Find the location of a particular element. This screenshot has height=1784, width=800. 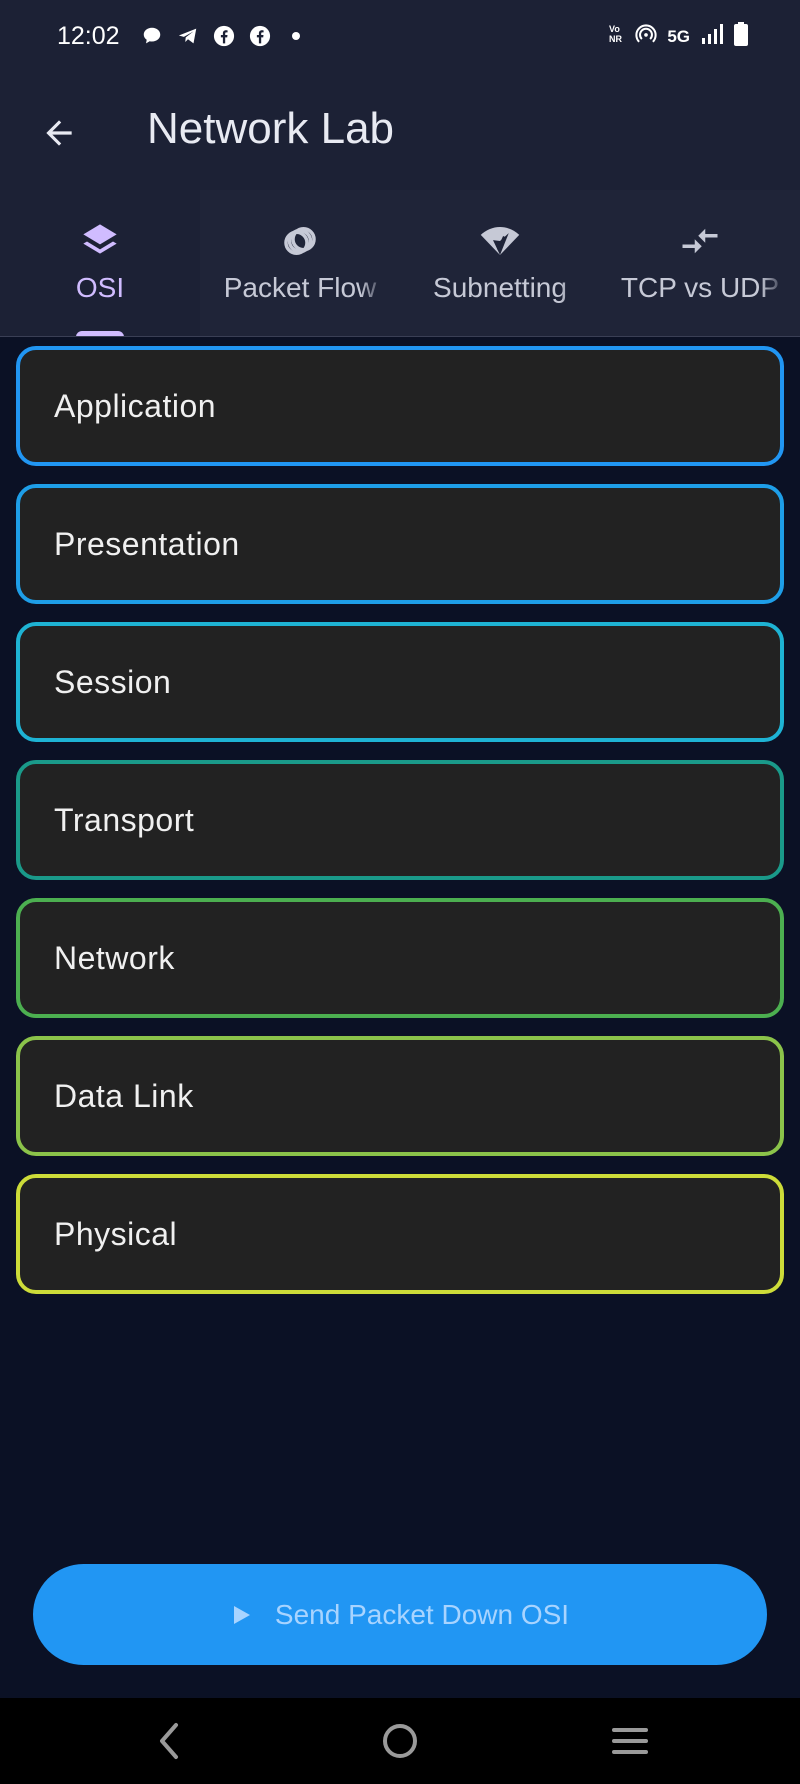

page-title: Network Lab is located at coordinates (271, 128).